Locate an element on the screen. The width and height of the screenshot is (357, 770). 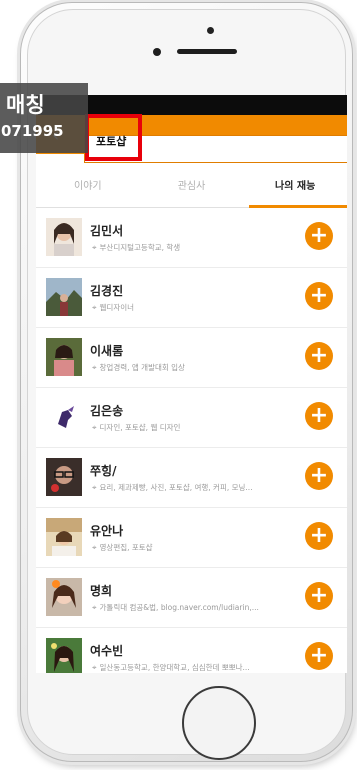
tab-bar: 이야기 관심사 나의 재능 is located at coordinates (191, 188).